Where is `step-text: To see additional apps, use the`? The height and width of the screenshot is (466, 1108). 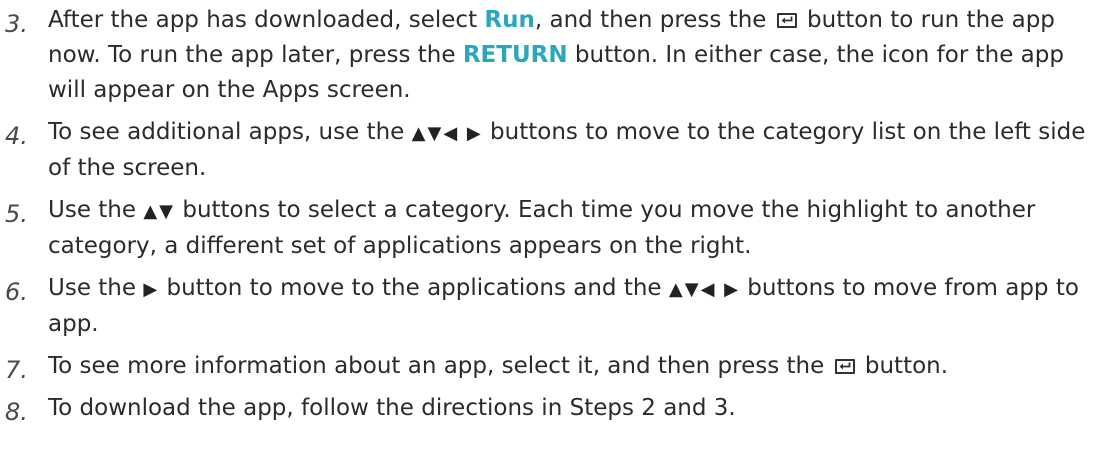
step-text: To see additional apps, use the is located at coordinates (230, 132).